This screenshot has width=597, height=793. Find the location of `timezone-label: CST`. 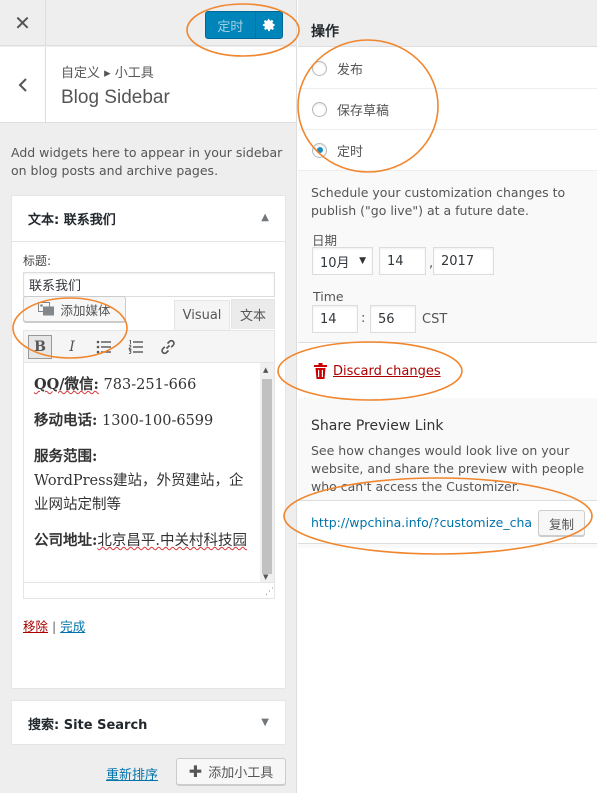

timezone-label: CST is located at coordinates (435, 319).